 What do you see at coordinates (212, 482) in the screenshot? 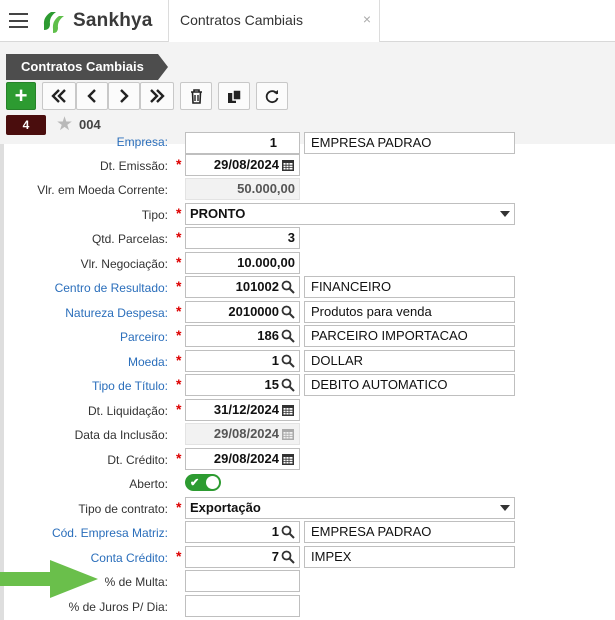
I see `toggle-knob` at bounding box center [212, 482].